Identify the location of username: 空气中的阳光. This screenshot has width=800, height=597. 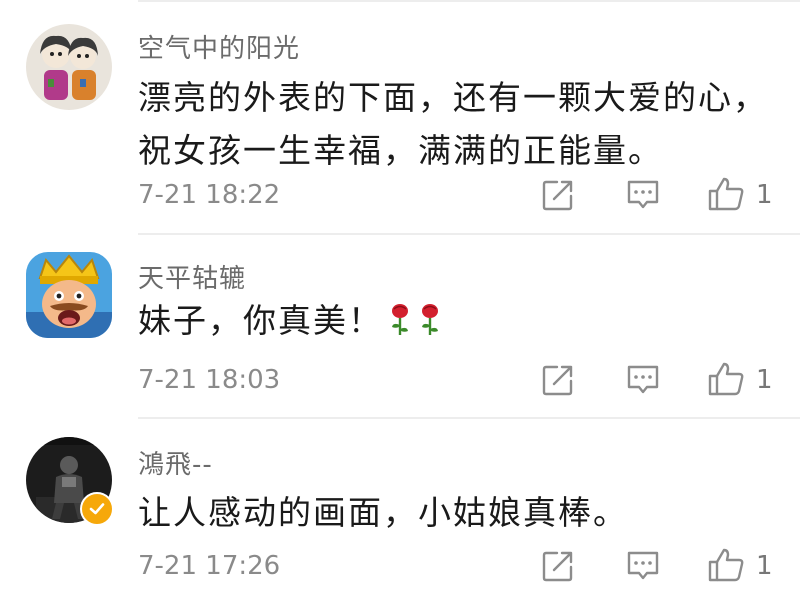
(219, 46).